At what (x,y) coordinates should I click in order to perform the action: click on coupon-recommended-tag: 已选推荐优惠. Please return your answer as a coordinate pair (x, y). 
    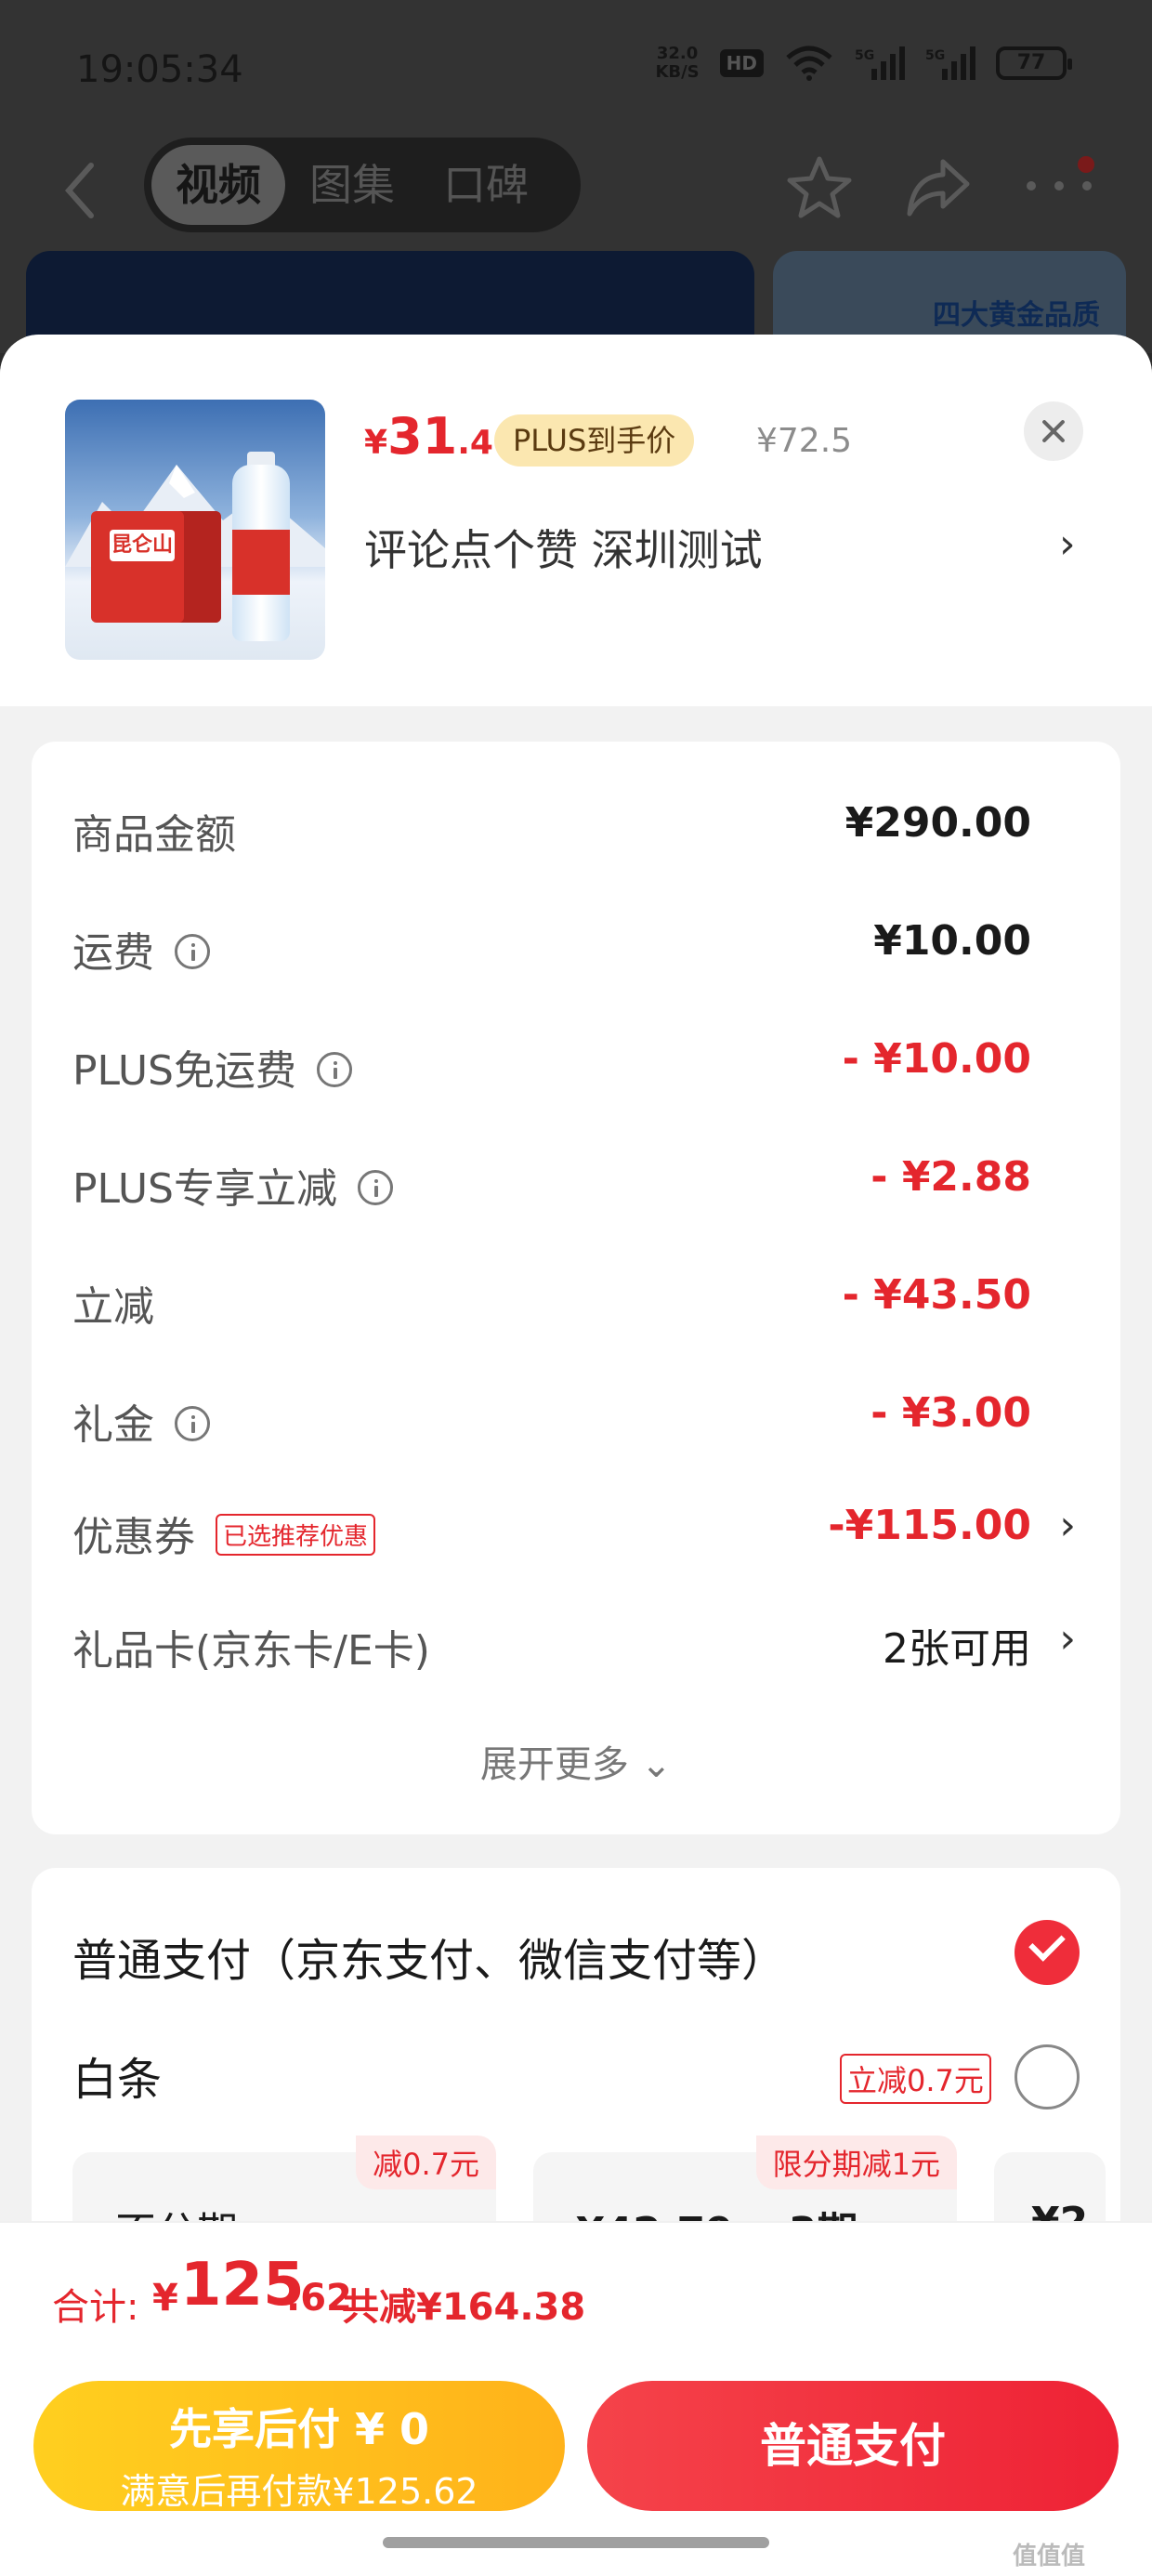
    Looking at the image, I should click on (296, 1534).